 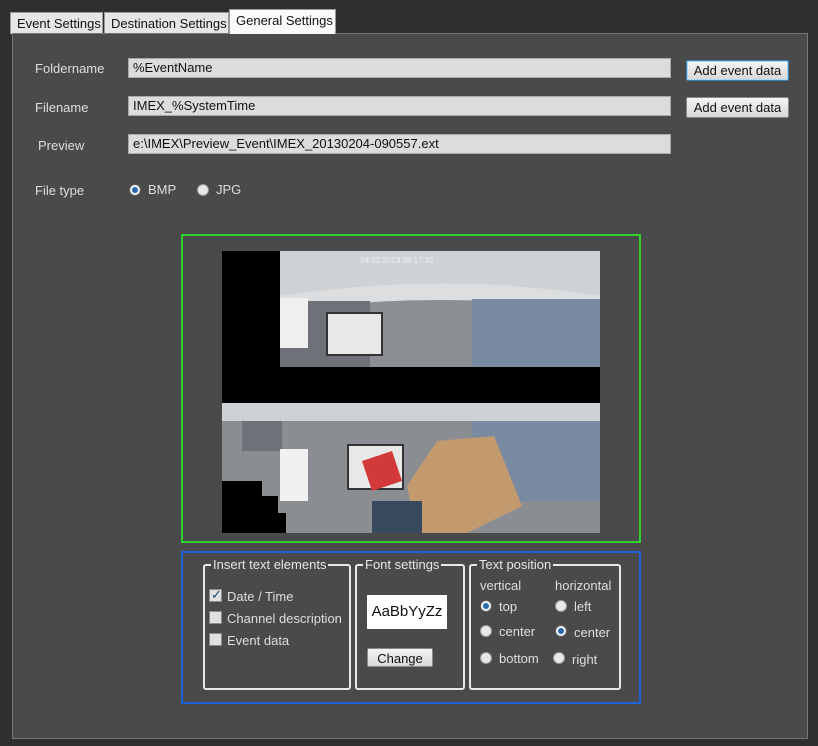 What do you see at coordinates (501, 585) in the screenshot?
I see `vertical-label: vertical` at bounding box center [501, 585].